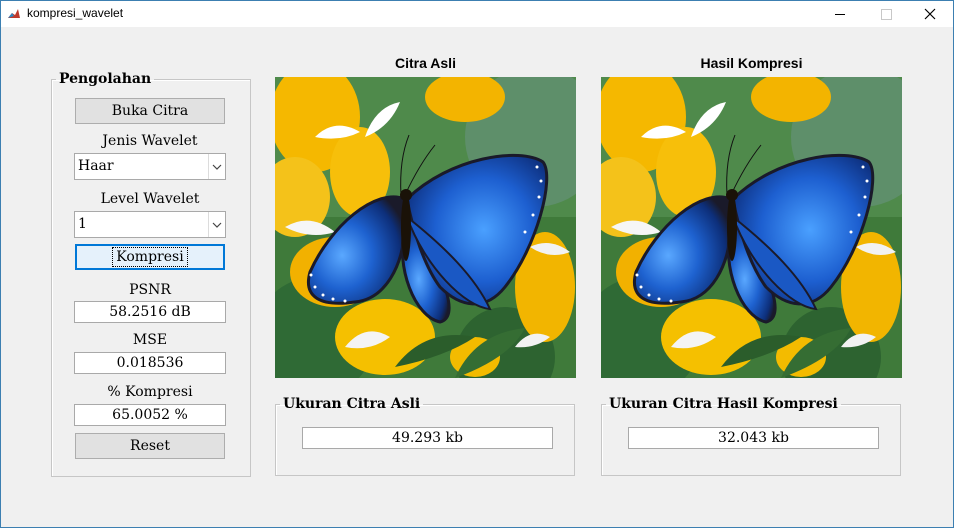  I want to click on wavelet-level-value: 1, so click(82, 224).